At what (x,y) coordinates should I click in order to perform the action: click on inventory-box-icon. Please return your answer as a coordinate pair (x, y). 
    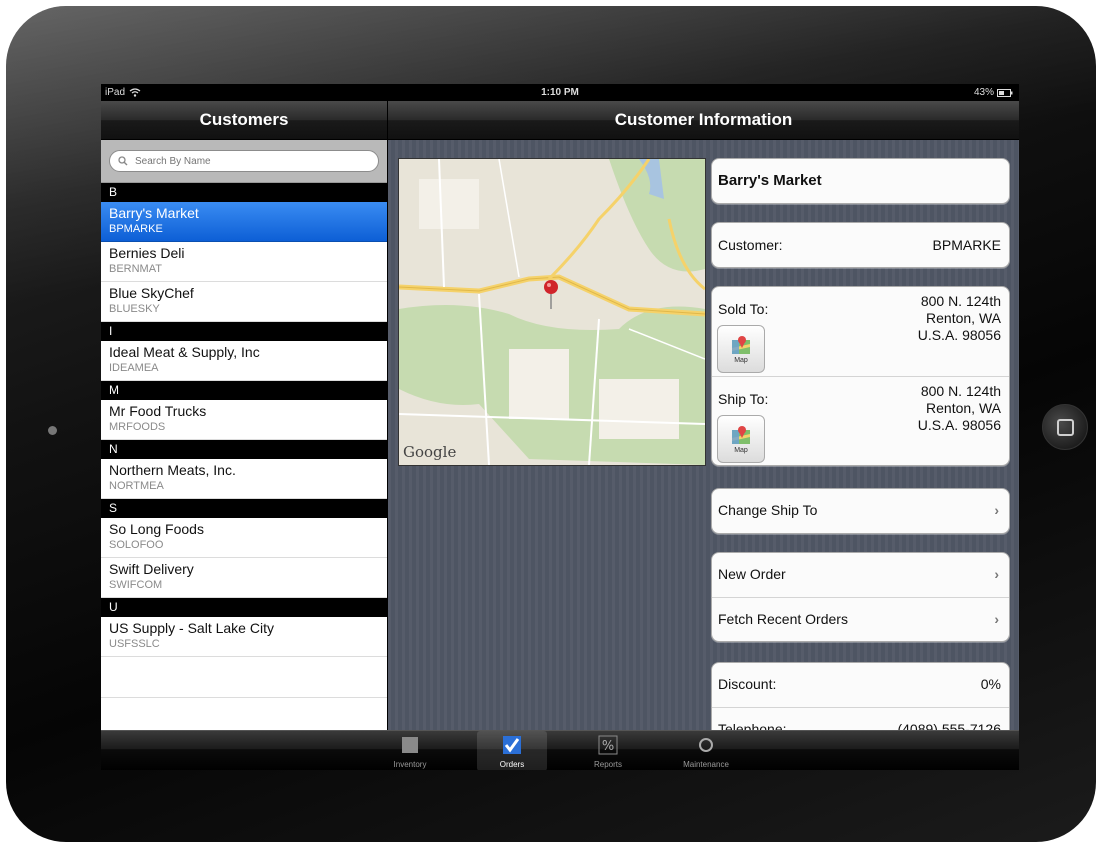
    Looking at the image, I should click on (410, 745).